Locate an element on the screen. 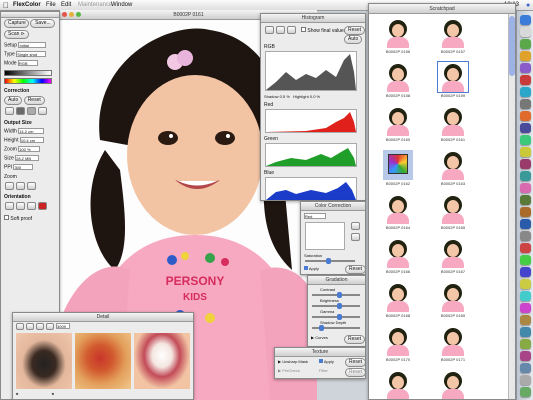  height-field: 10.4 cm is located at coordinates (31, 140).